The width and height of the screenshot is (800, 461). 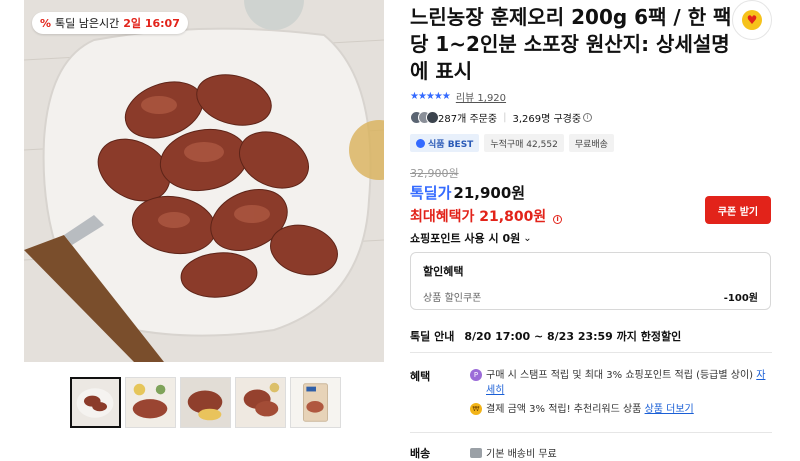 I want to click on max-benefit-label: 최대혜택가, so click(x=442, y=217).